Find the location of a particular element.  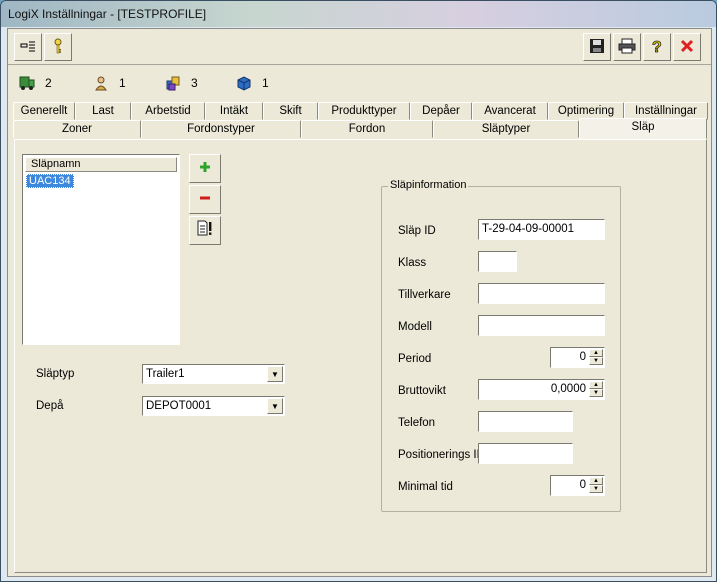

minus-icon is located at coordinates (205, 200).